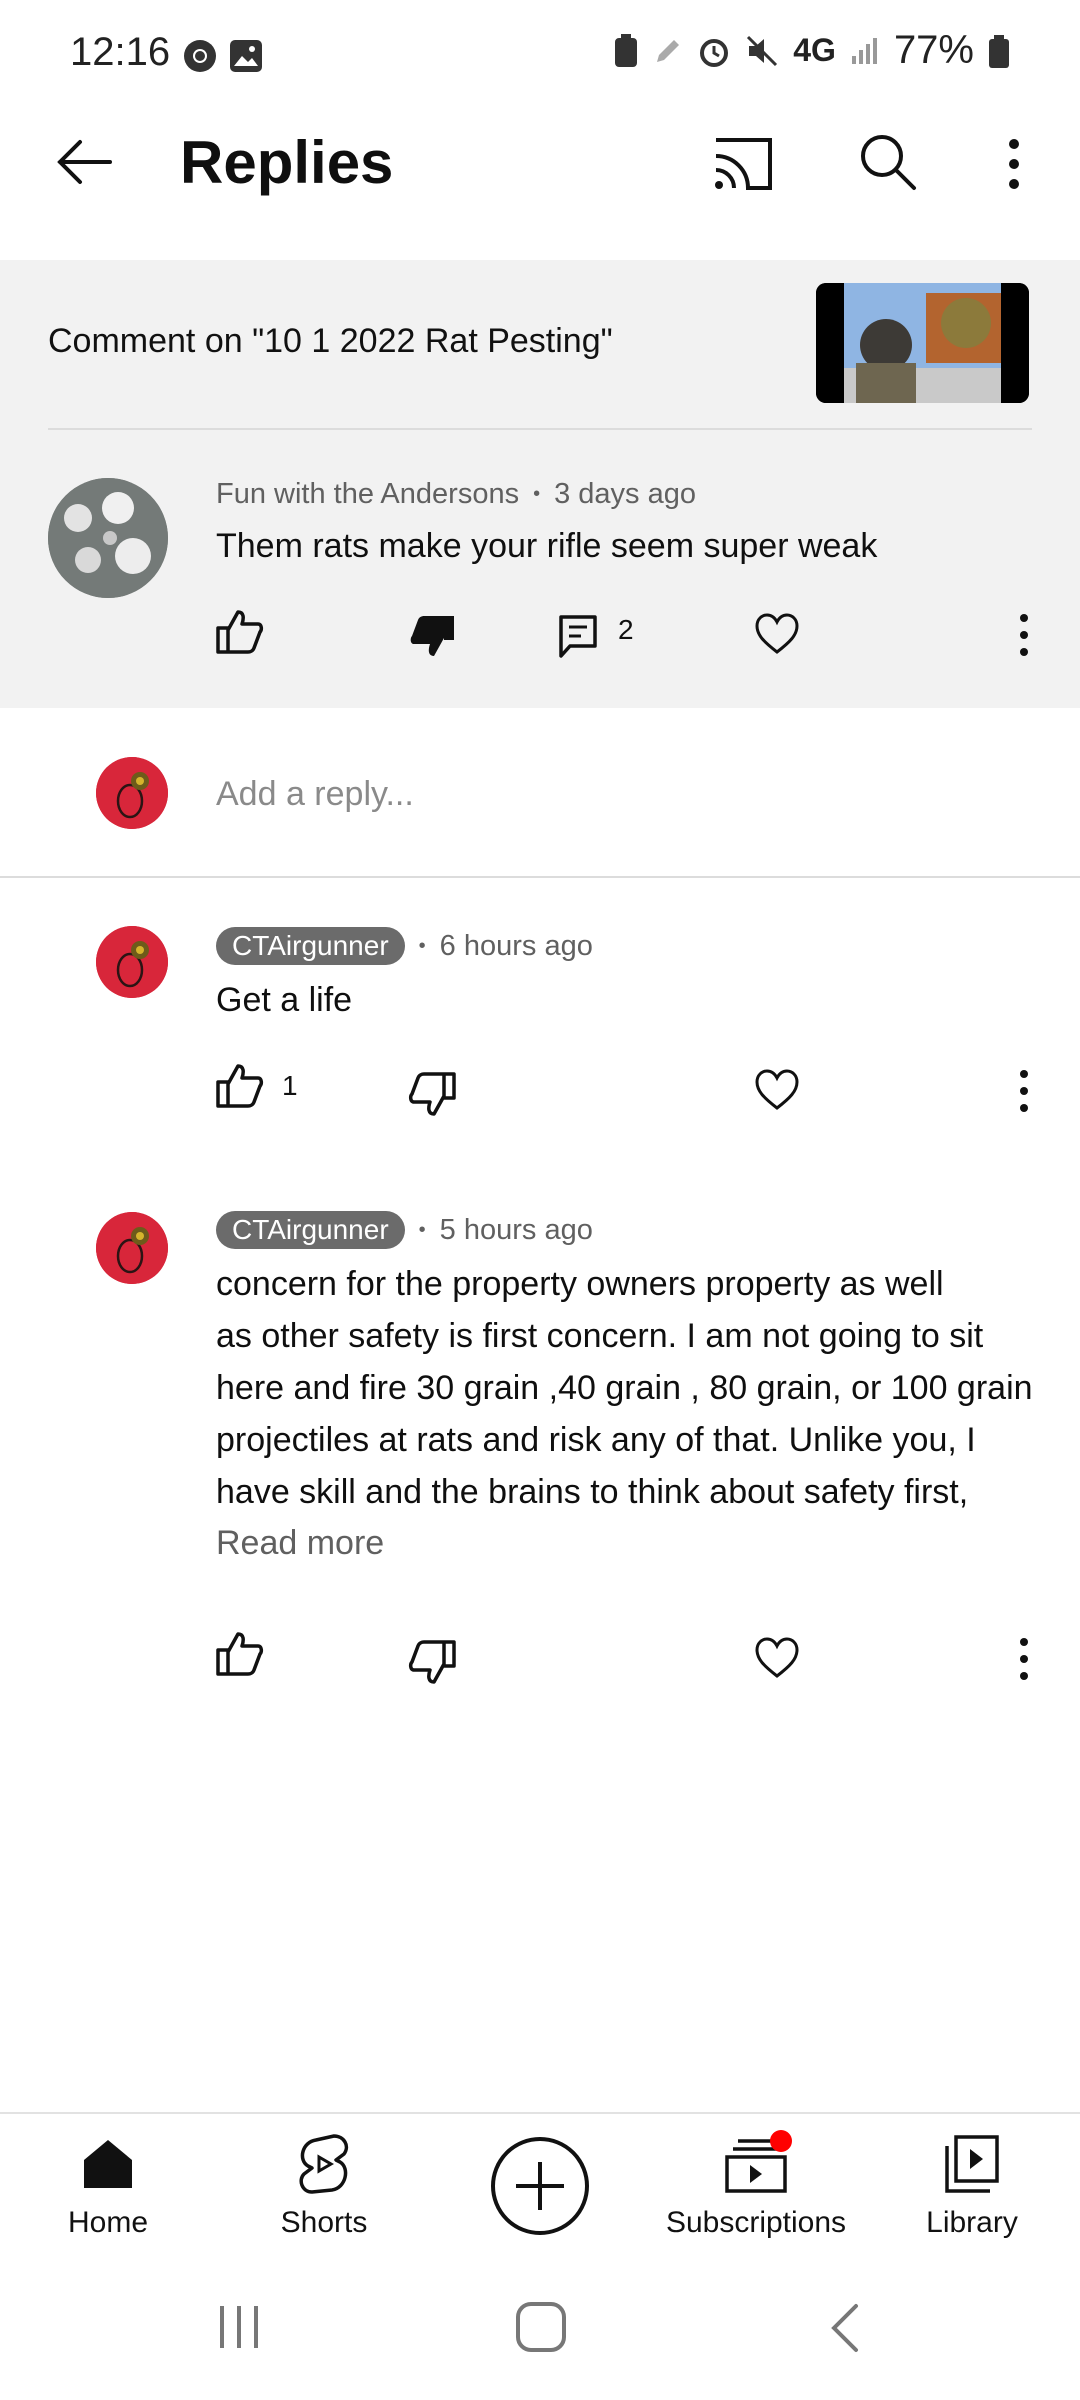 The image size is (1080, 2400). I want to click on notification-dot, so click(781, 2141).